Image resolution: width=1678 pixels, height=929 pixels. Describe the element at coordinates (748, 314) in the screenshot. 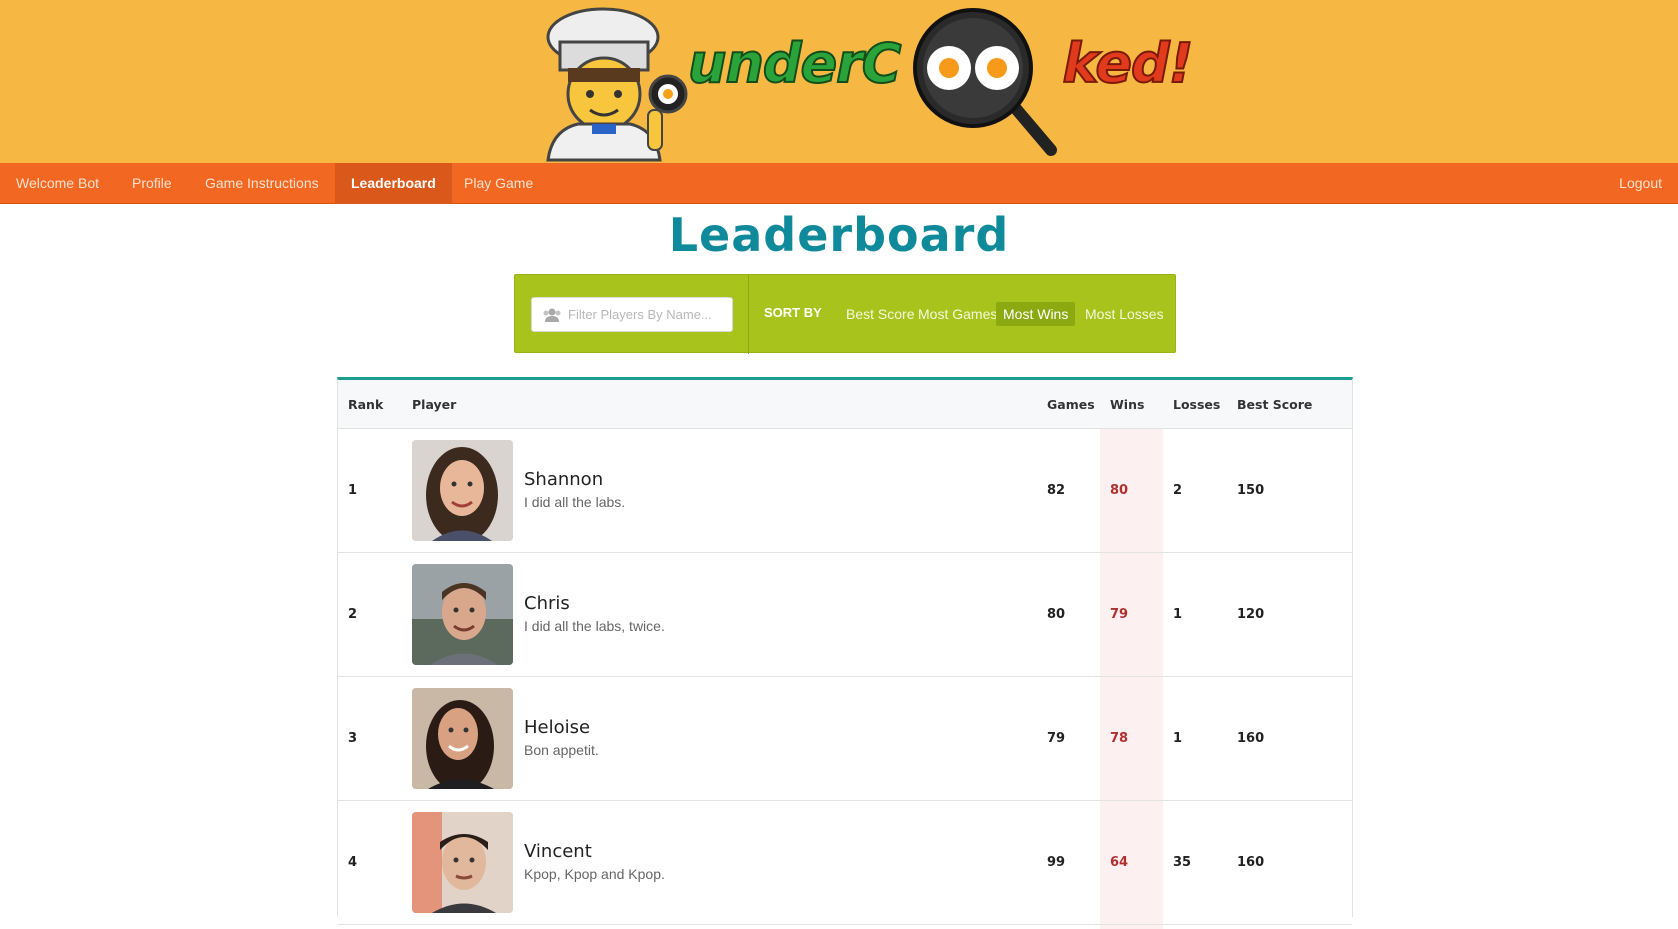

I see `toolbar-divider` at that location.